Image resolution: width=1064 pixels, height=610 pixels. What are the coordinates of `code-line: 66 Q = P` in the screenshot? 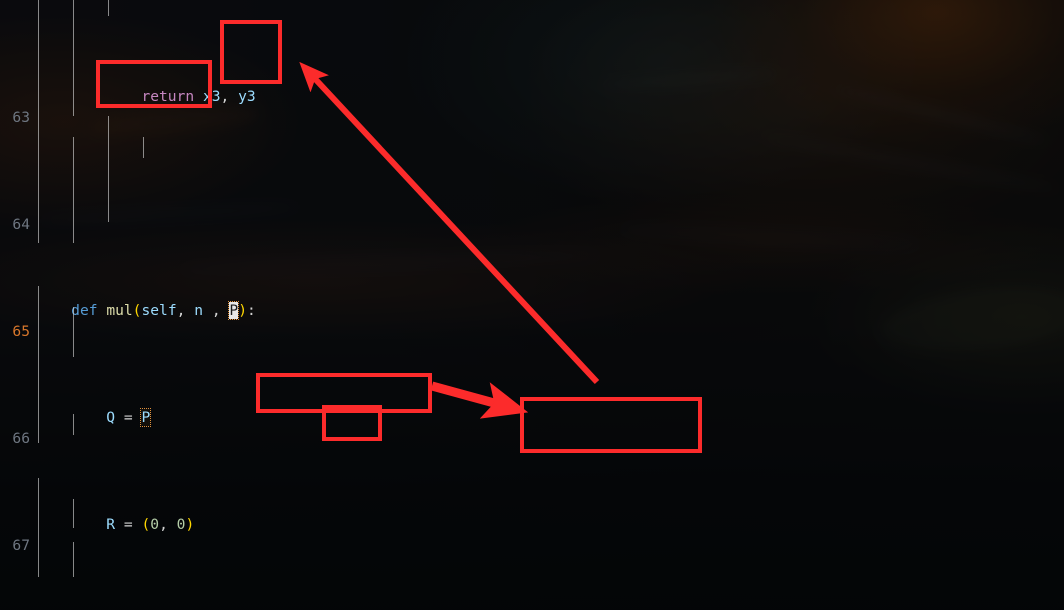 It's located at (532, 427).